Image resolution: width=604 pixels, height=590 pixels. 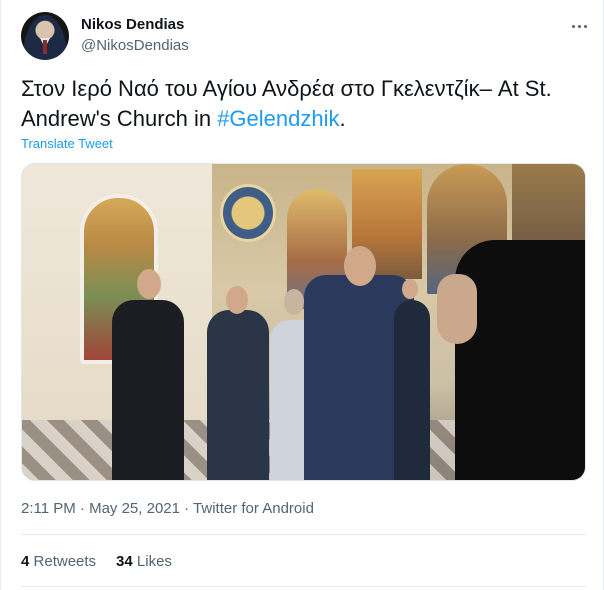 I want to click on tweet-text-end: ., so click(x=342, y=118).